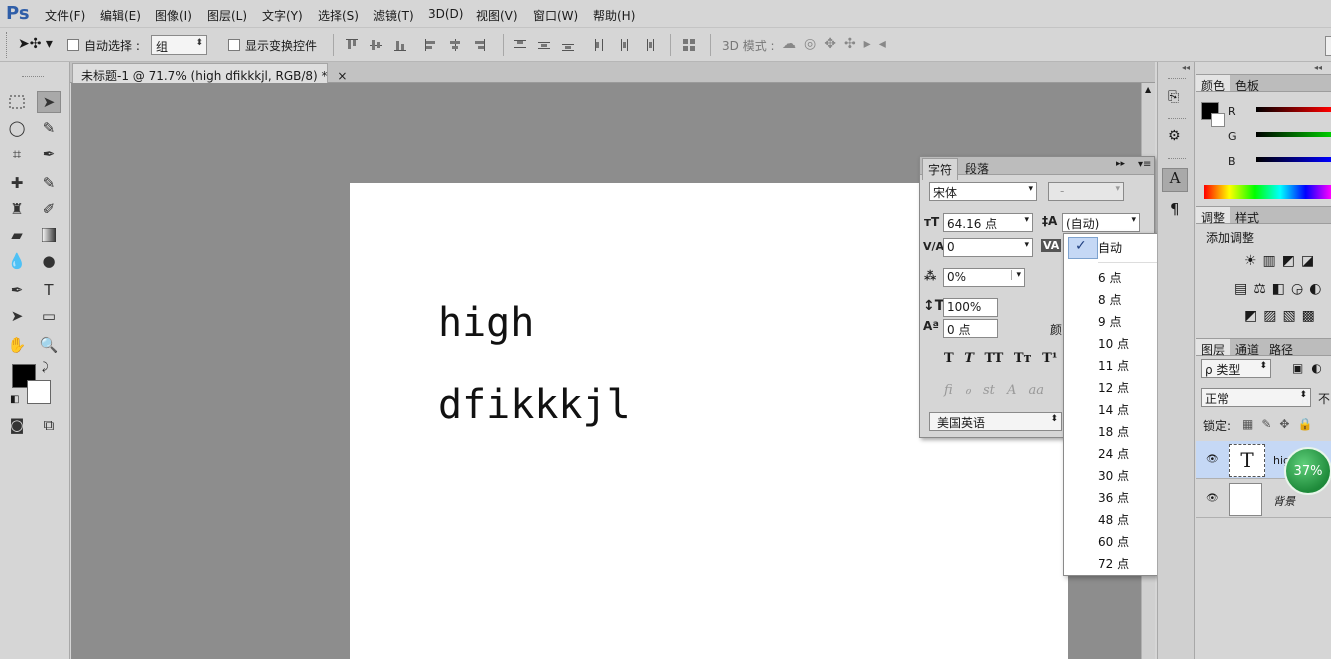 The height and width of the screenshot is (659, 1331). What do you see at coordinates (1049, 358) in the screenshot?
I see `superscript-button: T¹` at bounding box center [1049, 358].